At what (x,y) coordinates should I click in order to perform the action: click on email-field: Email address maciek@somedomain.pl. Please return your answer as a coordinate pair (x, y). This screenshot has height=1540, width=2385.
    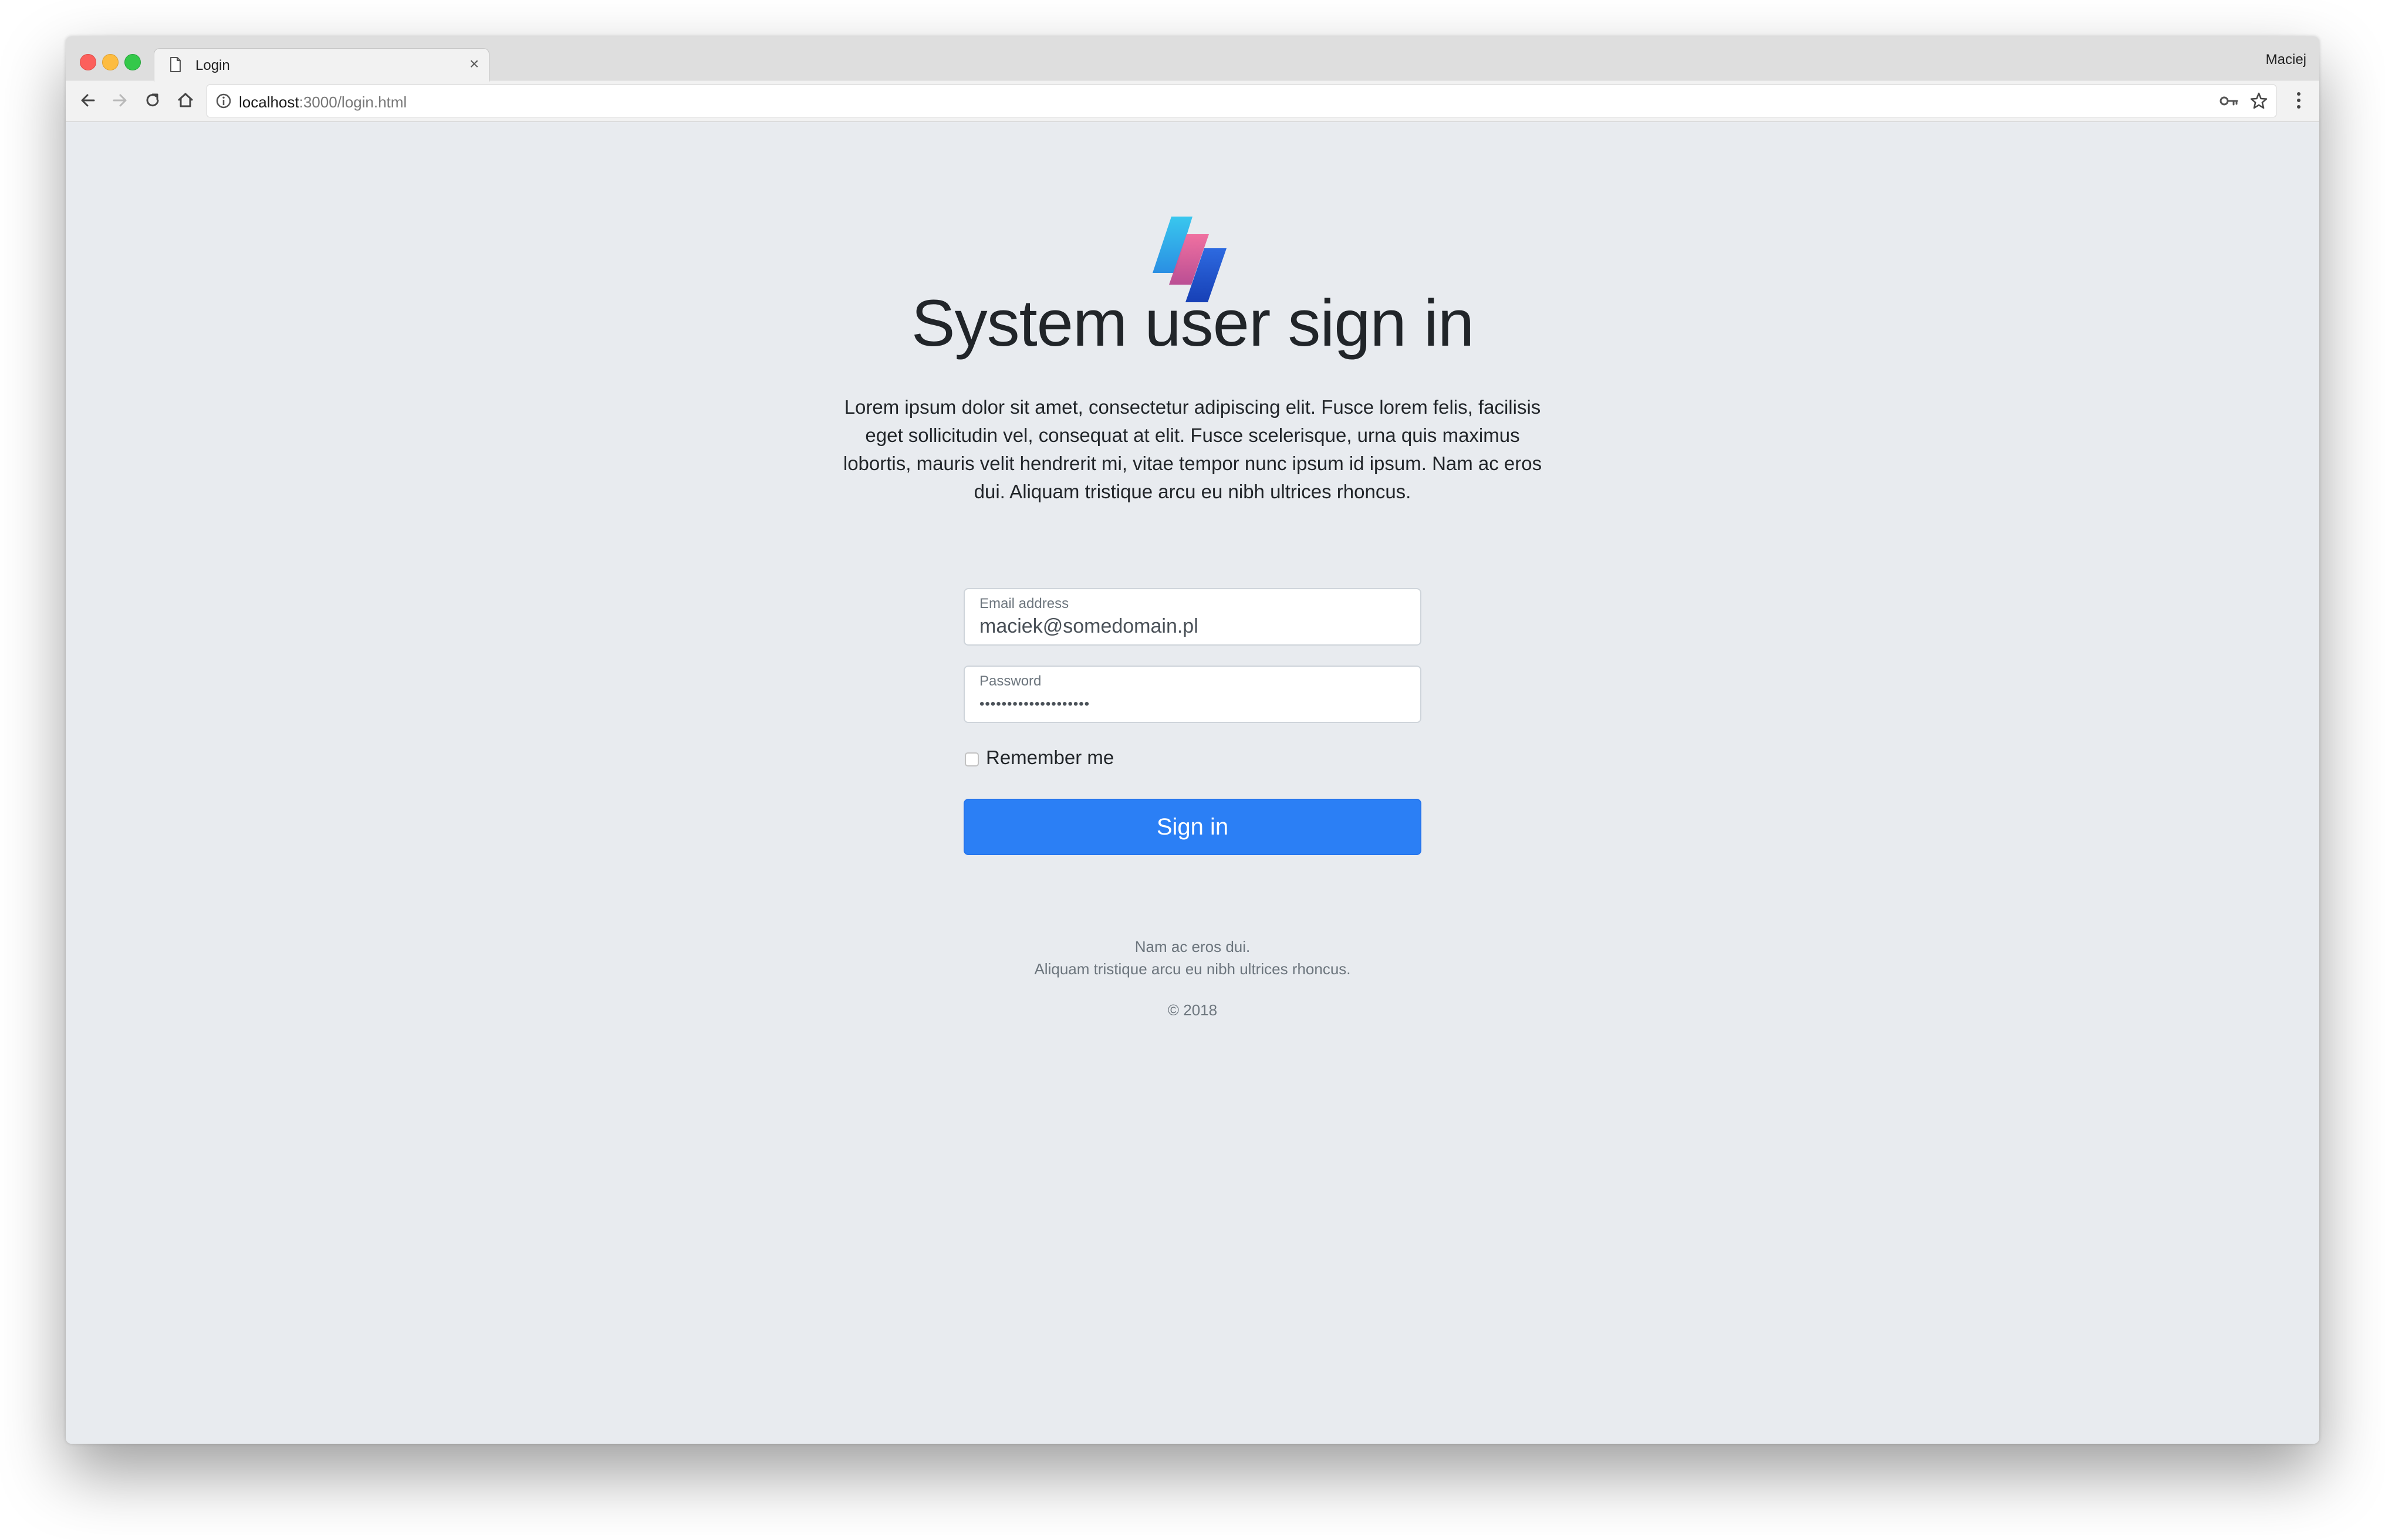
    Looking at the image, I should click on (1192, 617).